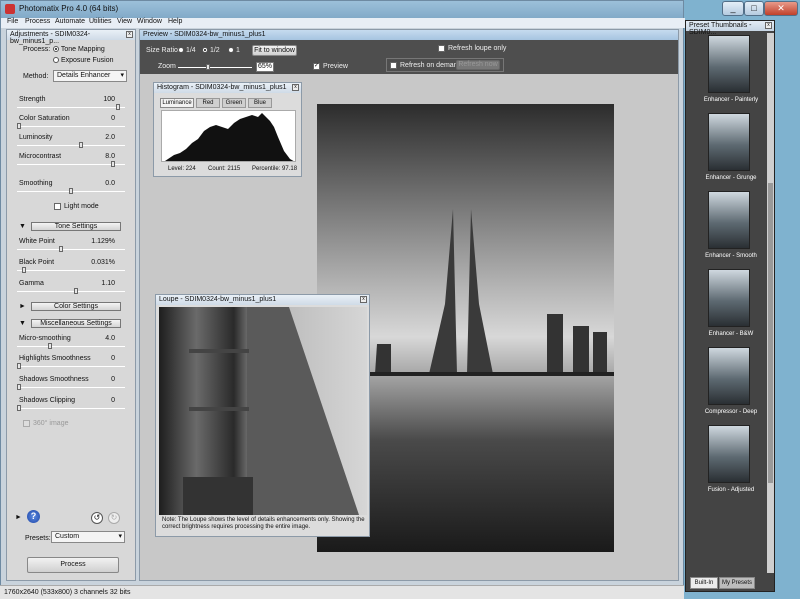 This screenshot has height=599, width=800. What do you see at coordinates (60, 249) in the screenshot?
I see `adjustments.tone_sliders-thumb-0` at bounding box center [60, 249].